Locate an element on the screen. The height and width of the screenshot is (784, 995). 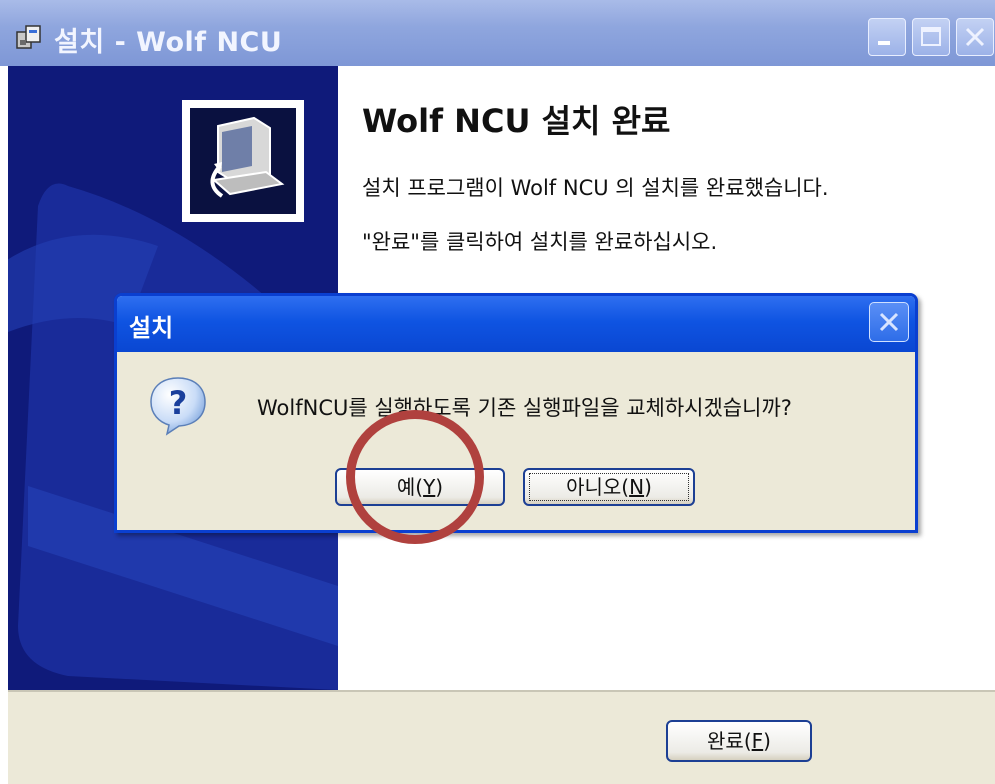
dialog-message: WolfNCU를 실행하도록 기존 실행파일을 교체하시겠습니까? is located at coordinates (524, 408).